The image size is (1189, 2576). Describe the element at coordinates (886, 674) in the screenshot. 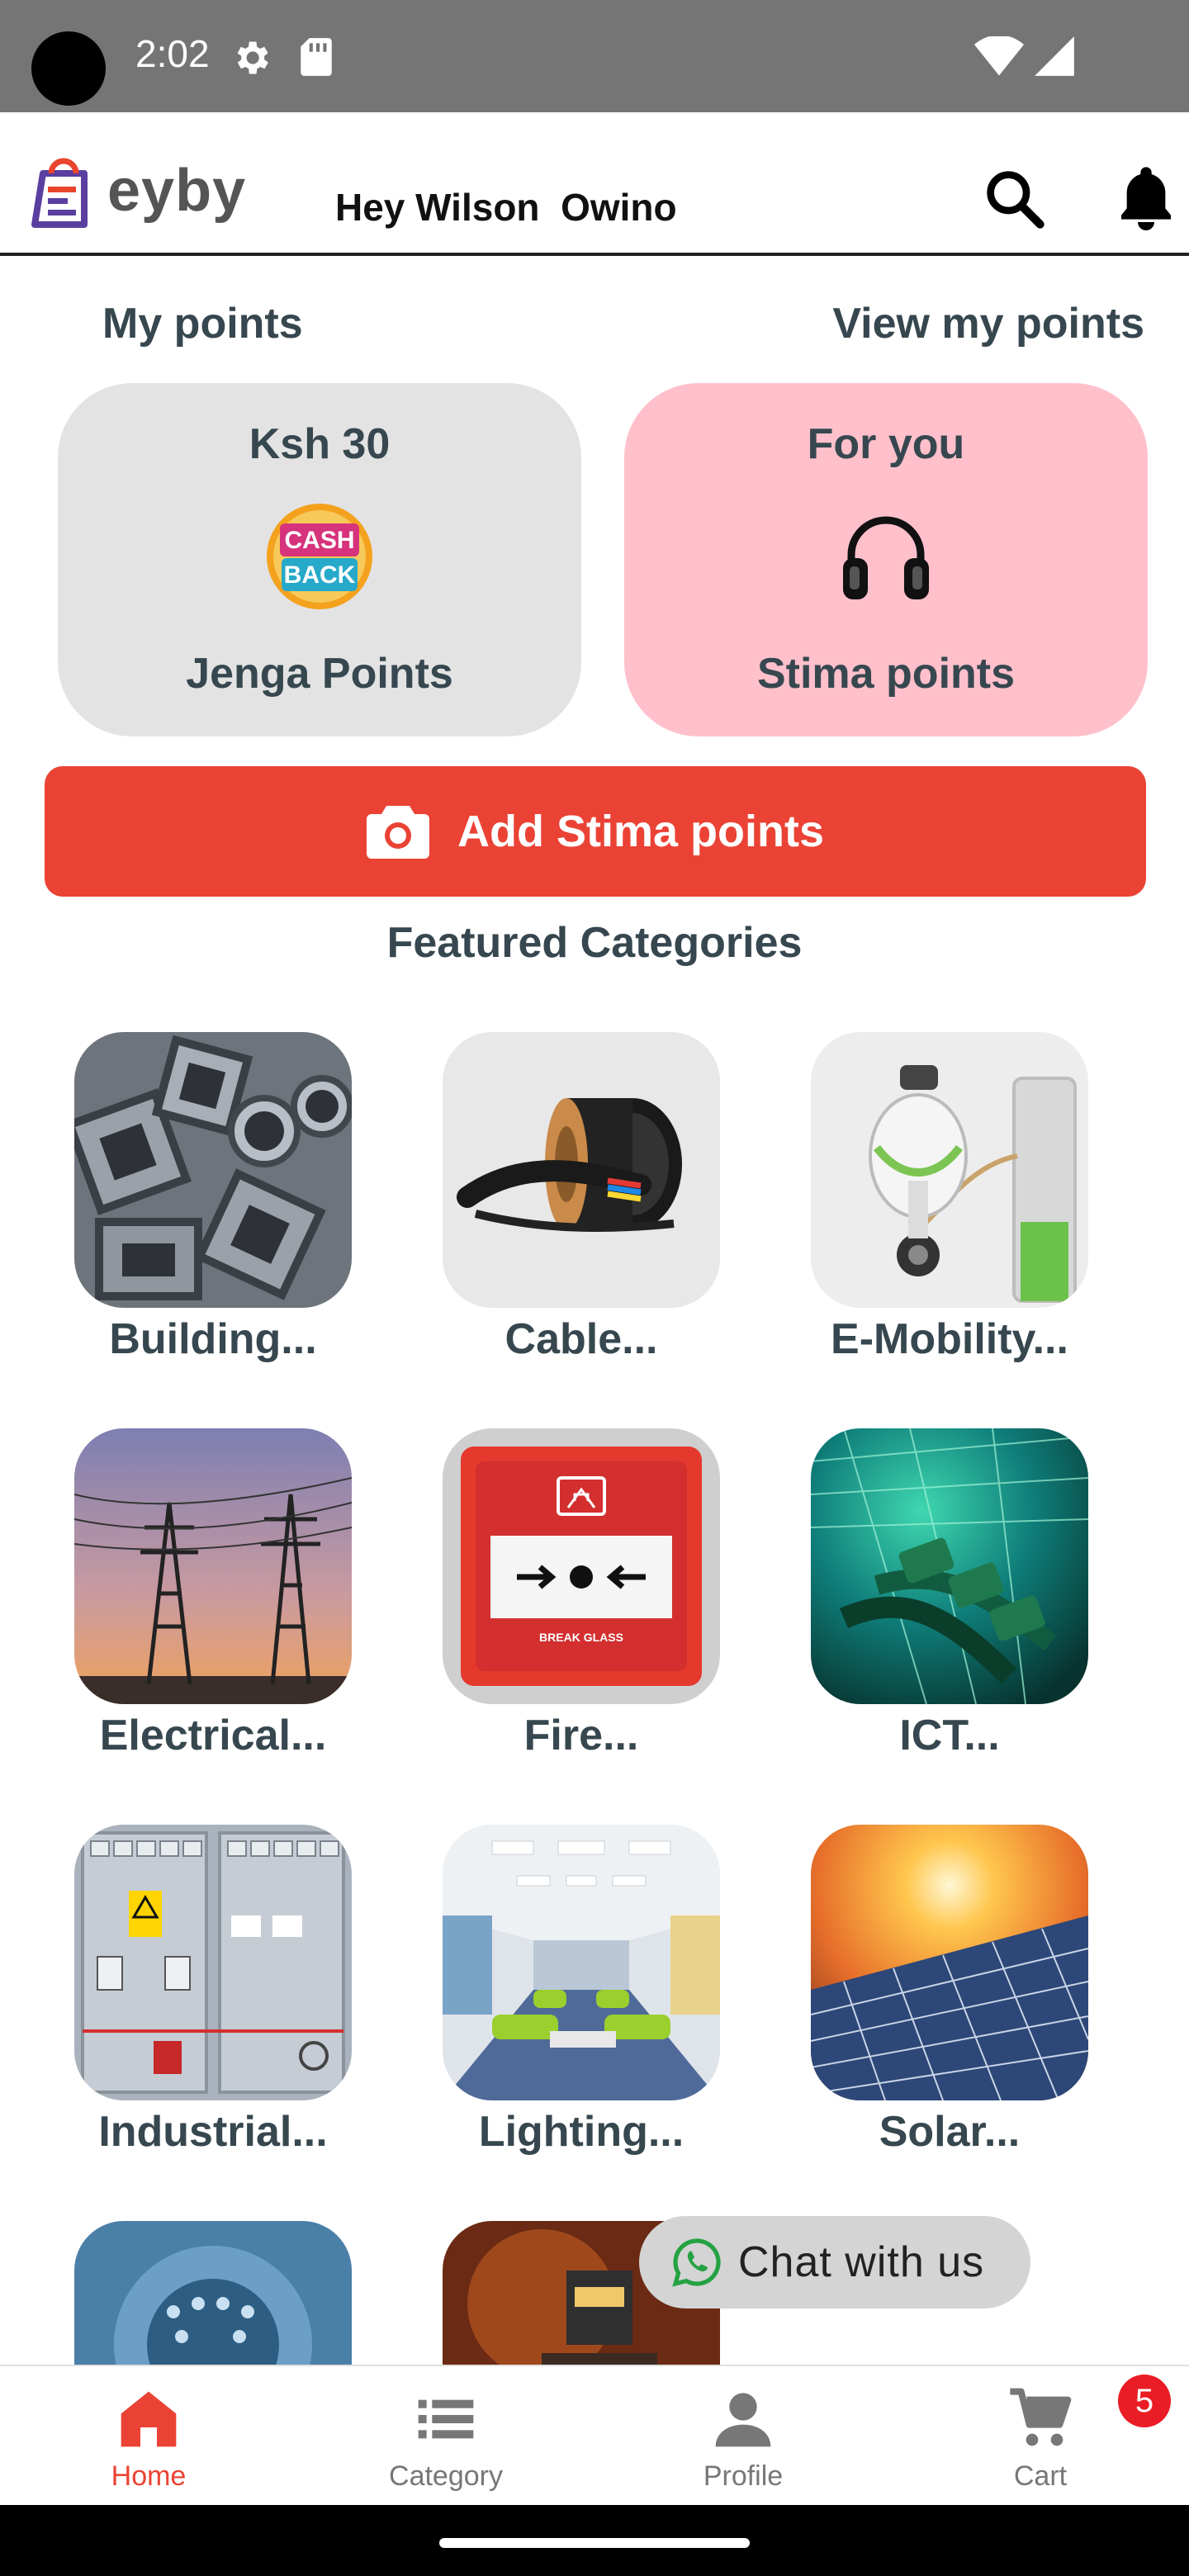

I see `stima-points-label: Stima points` at that location.